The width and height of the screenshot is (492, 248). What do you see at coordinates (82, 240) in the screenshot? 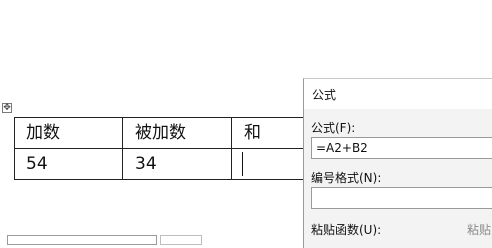
I see `paste-function-select` at bounding box center [82, 240].